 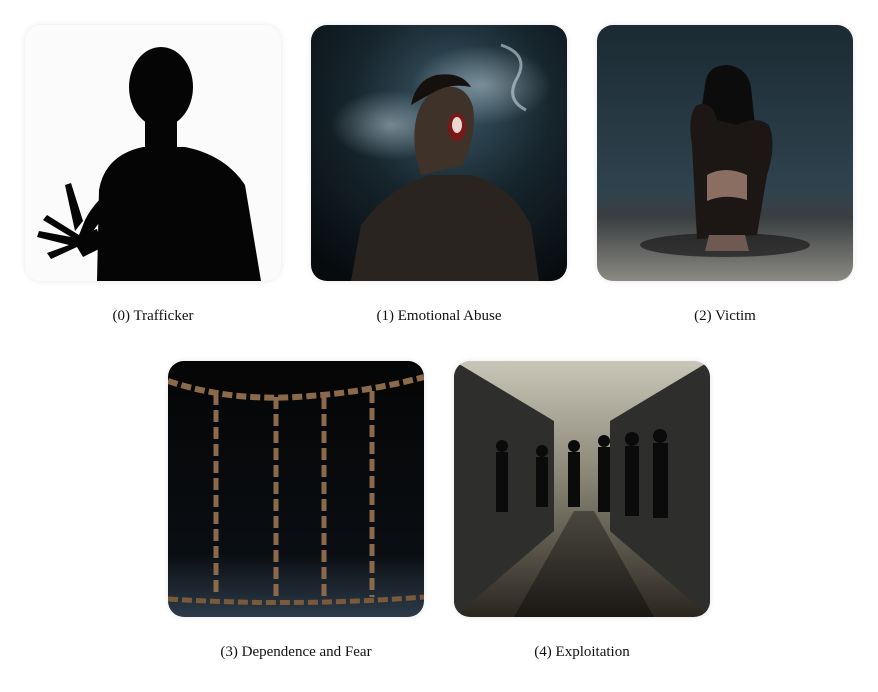 What do you see at coordinates (153, 316) in the screenshot?
I see `caption-trafficker: (0) Trafficker` at bounding box center [153, 316].